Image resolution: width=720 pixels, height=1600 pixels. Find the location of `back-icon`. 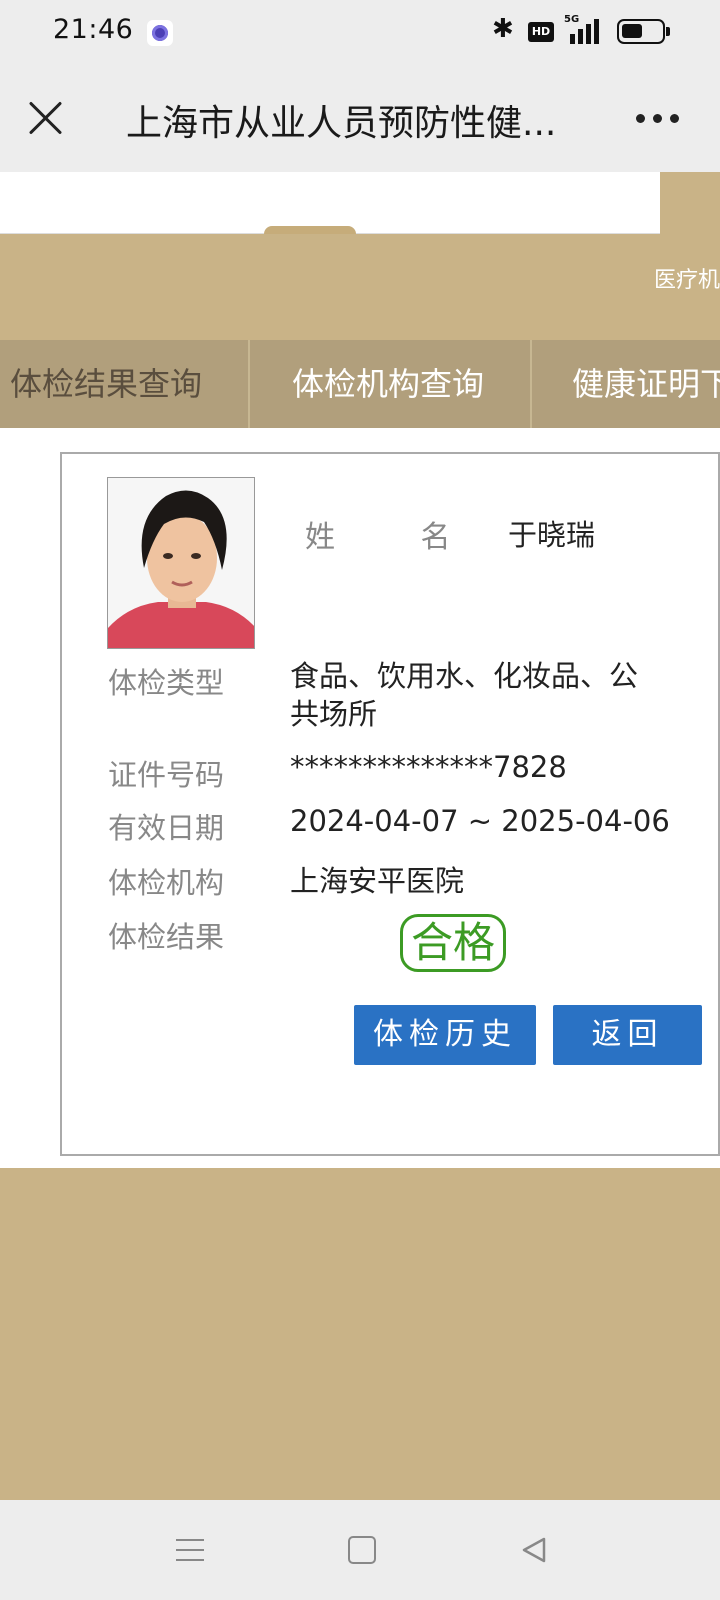

back-icon is located at coordinates (534, 1550).